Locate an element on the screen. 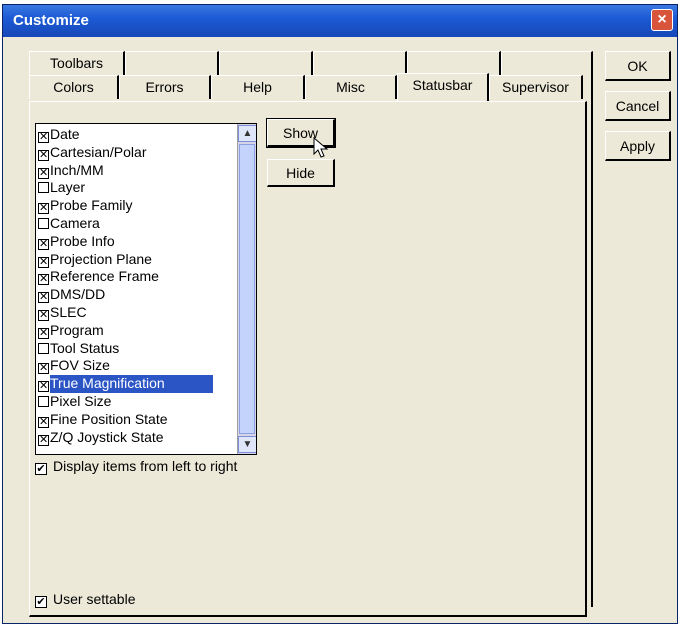  list-item: ✕ Projection Plane is located at coordinates (137, 260).